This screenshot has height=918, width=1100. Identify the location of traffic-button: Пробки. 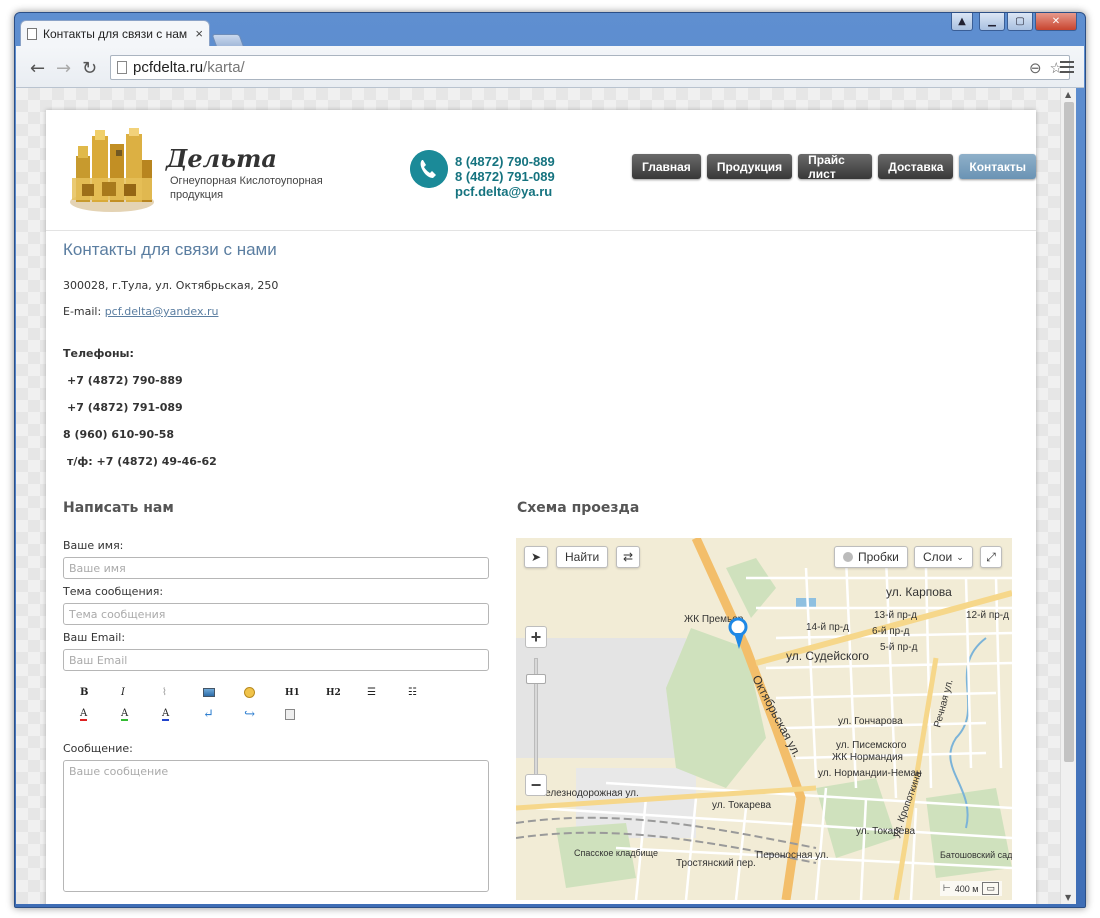
(871, 557).